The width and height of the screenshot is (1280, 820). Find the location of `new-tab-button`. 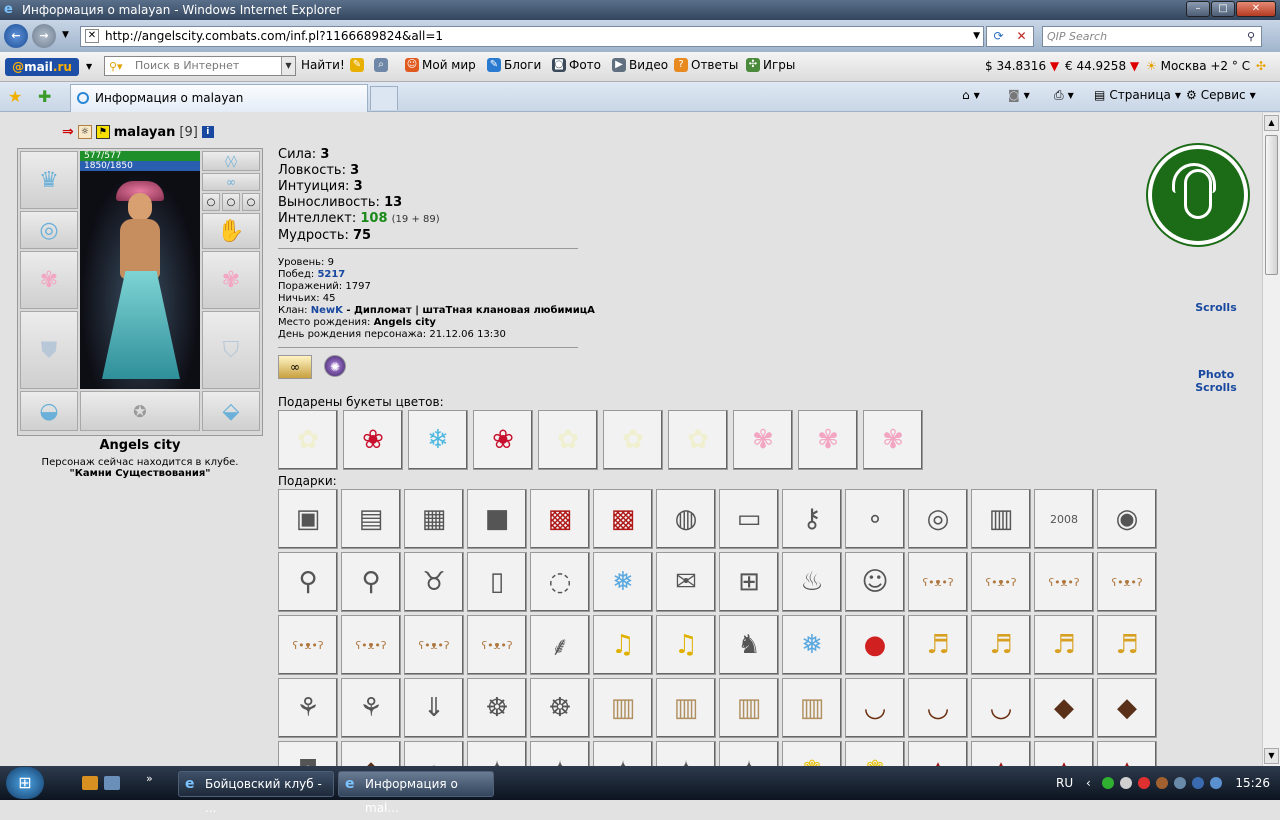

new-tab-button is located at coordinates (384, 98).